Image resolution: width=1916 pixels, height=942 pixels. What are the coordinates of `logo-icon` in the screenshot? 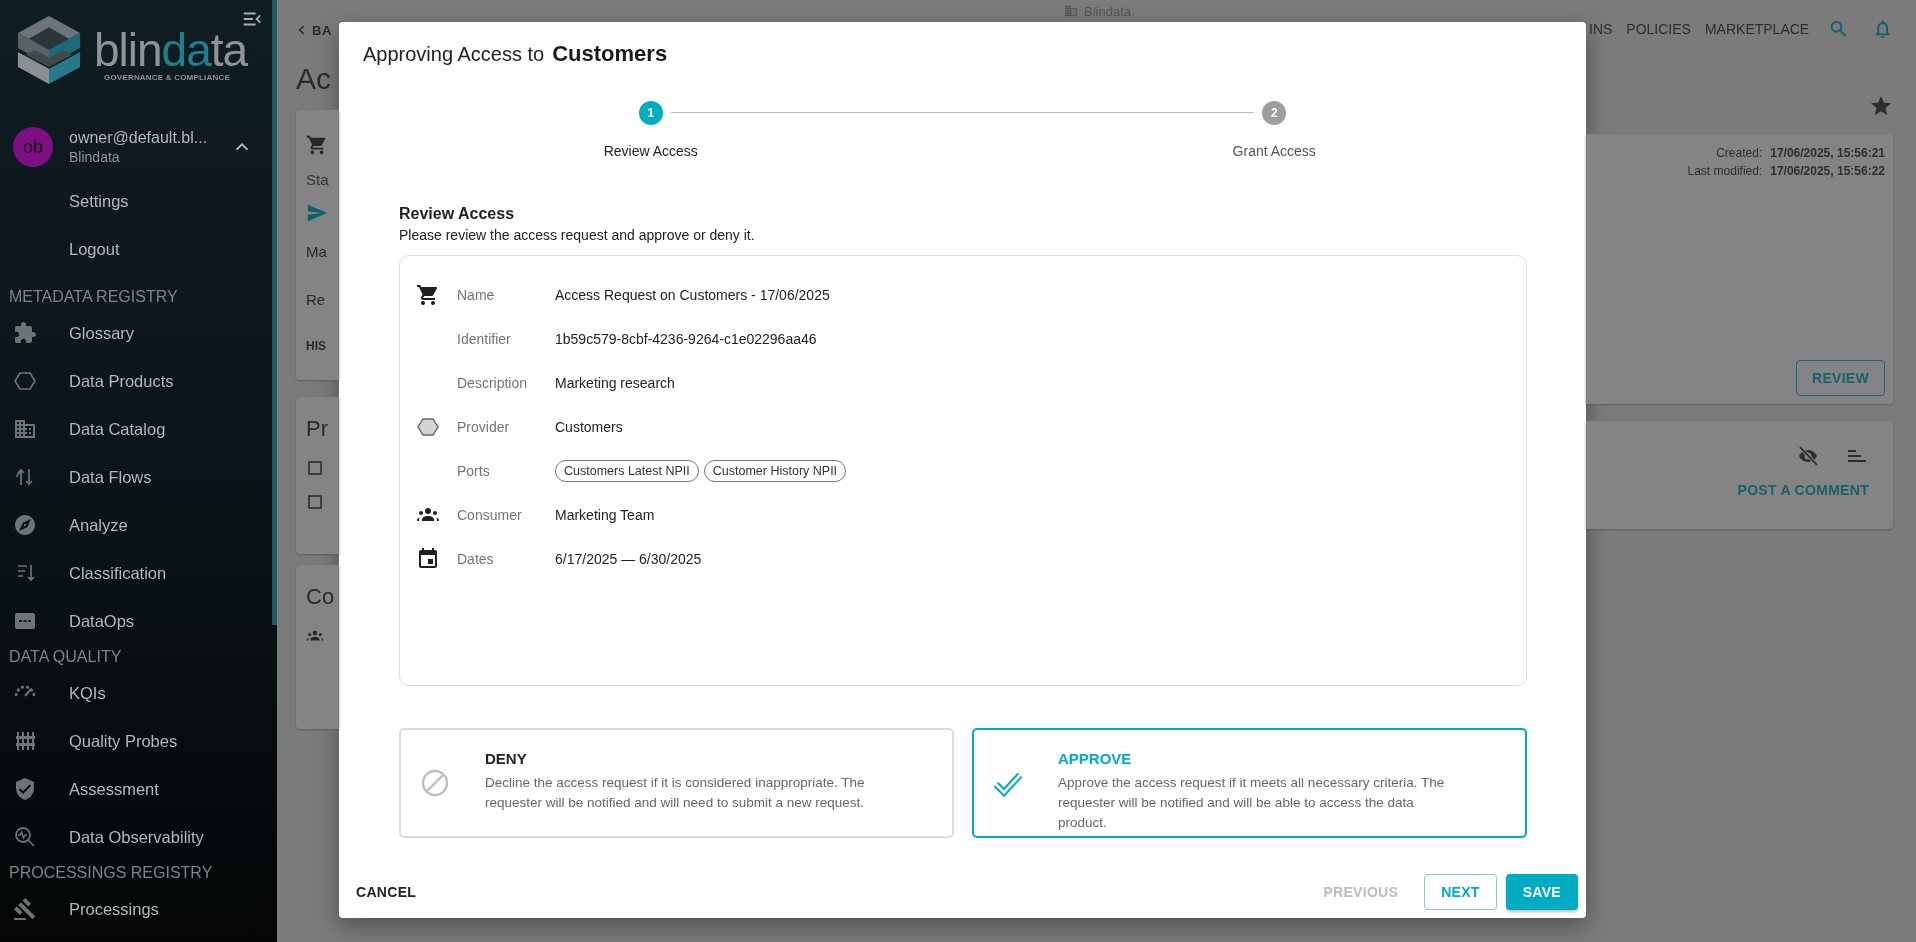 It's located at (49, 50).